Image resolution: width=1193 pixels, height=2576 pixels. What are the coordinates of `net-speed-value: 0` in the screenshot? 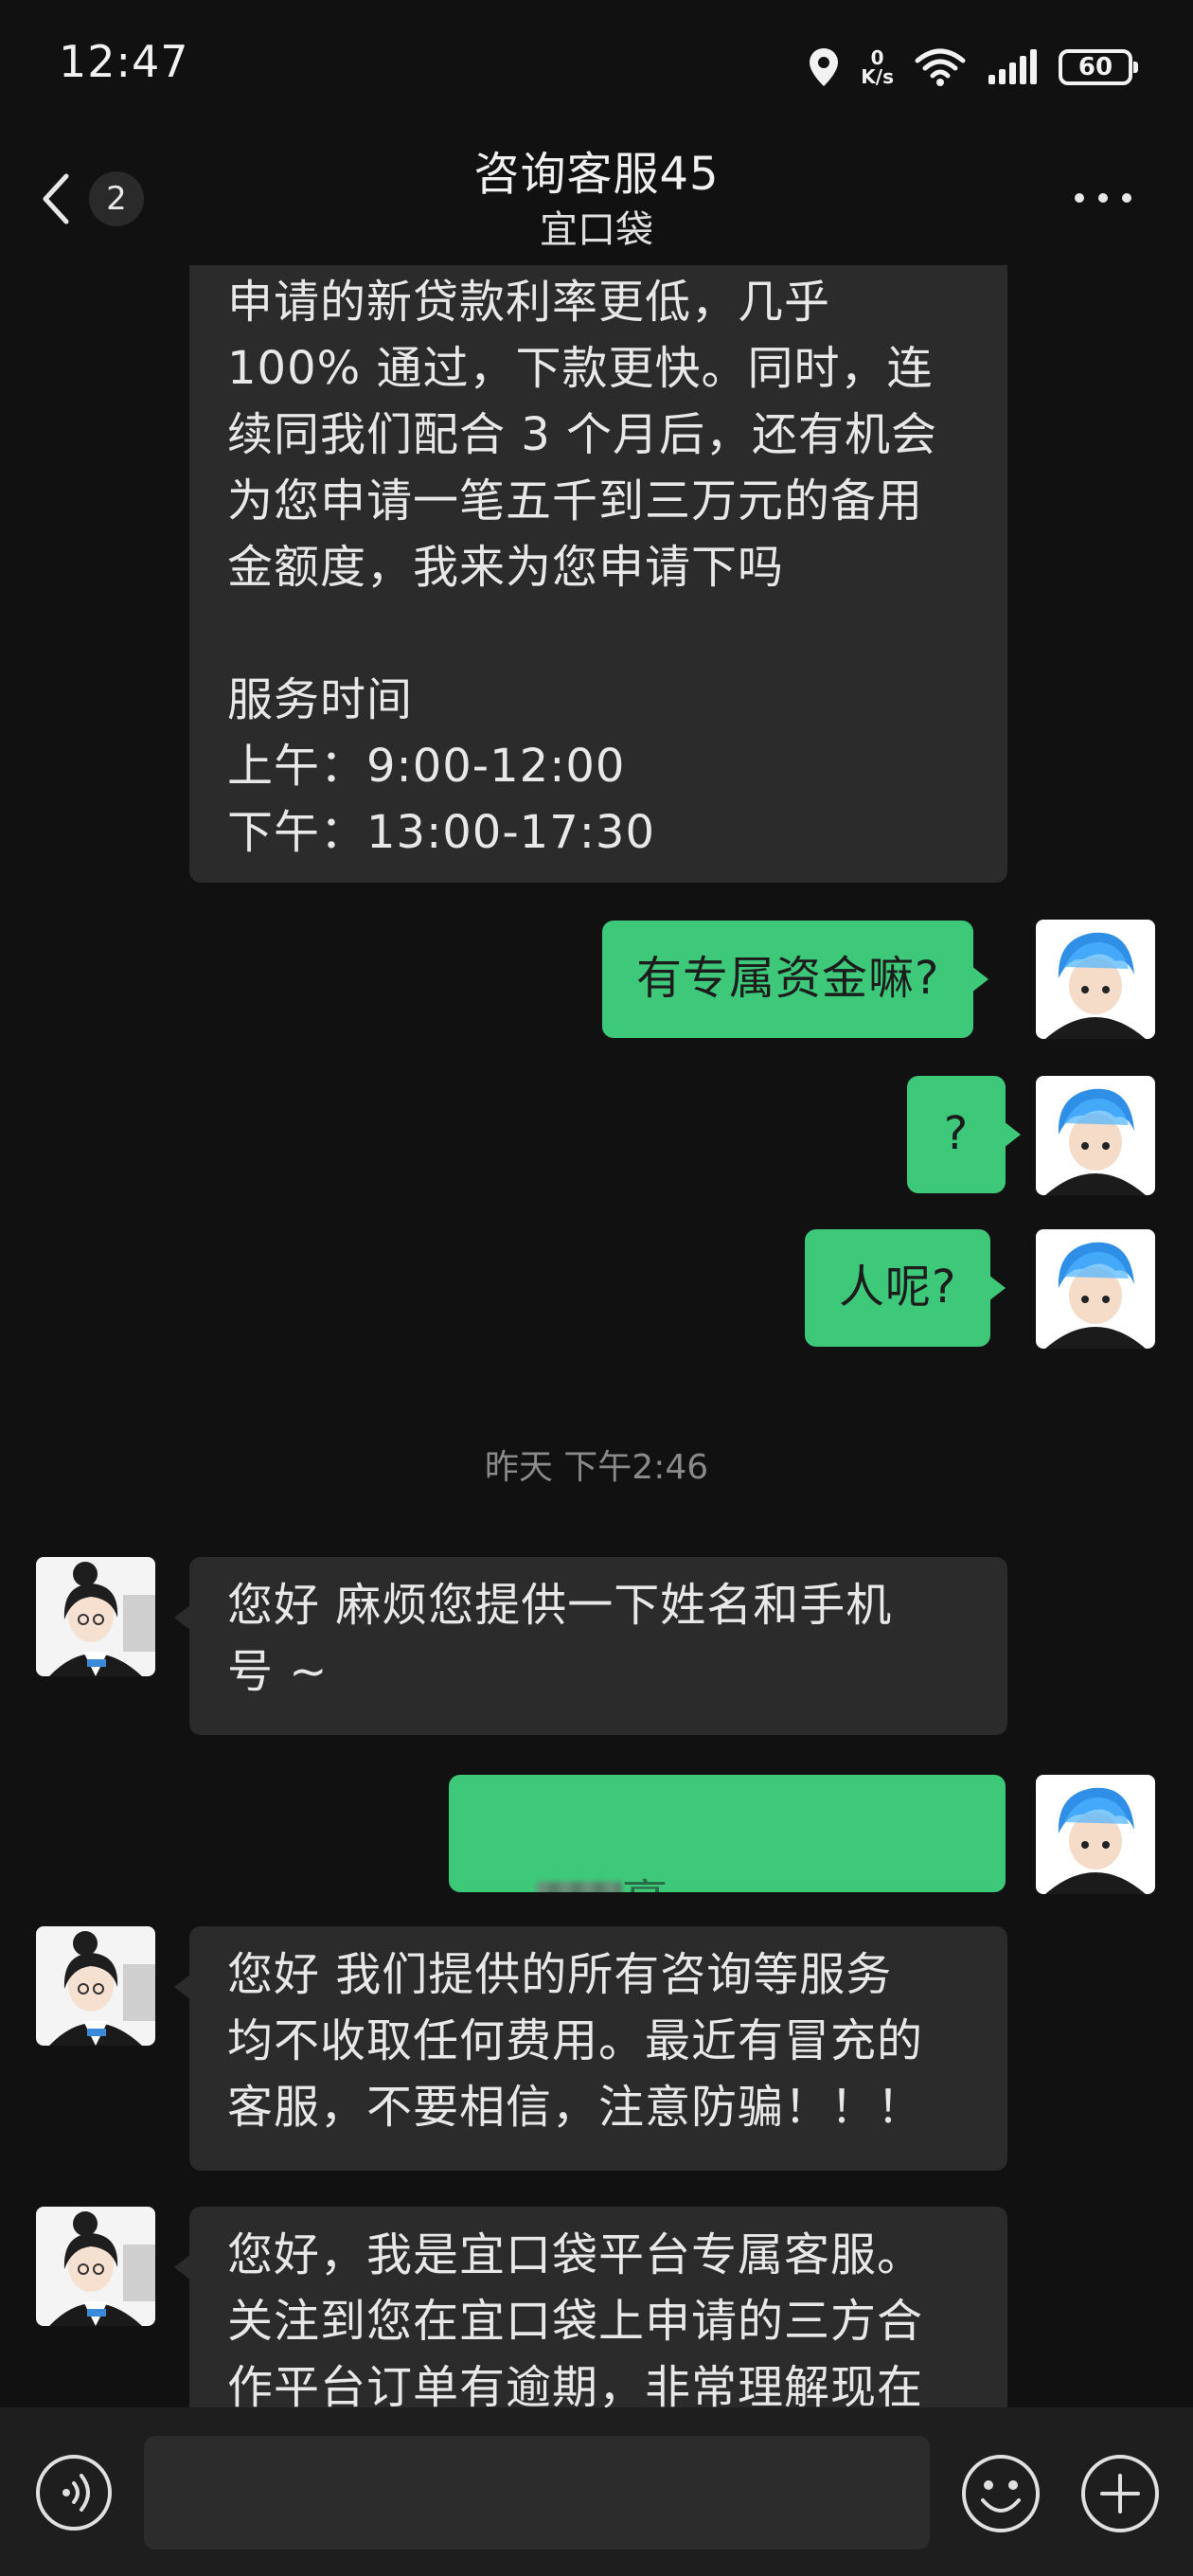 It's located at (877, 57).